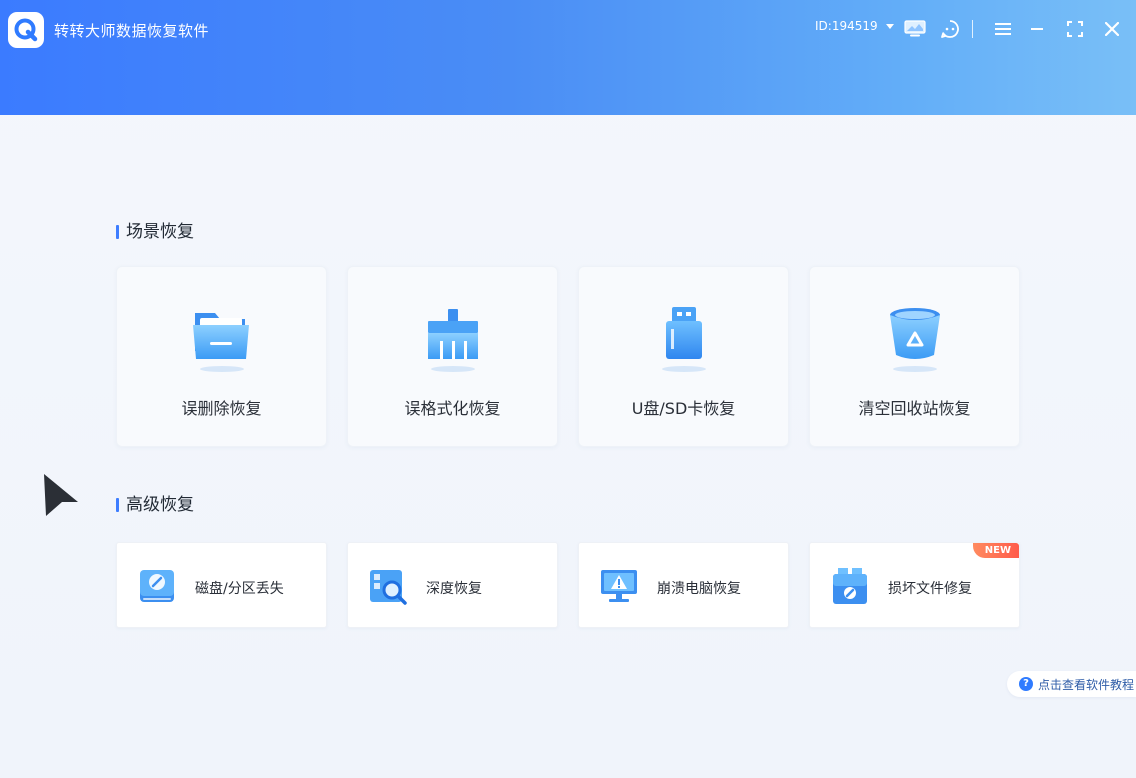  Describe the element at coordinates (850, 586) in the screenshot. I see `file-repair-icon` at that location.